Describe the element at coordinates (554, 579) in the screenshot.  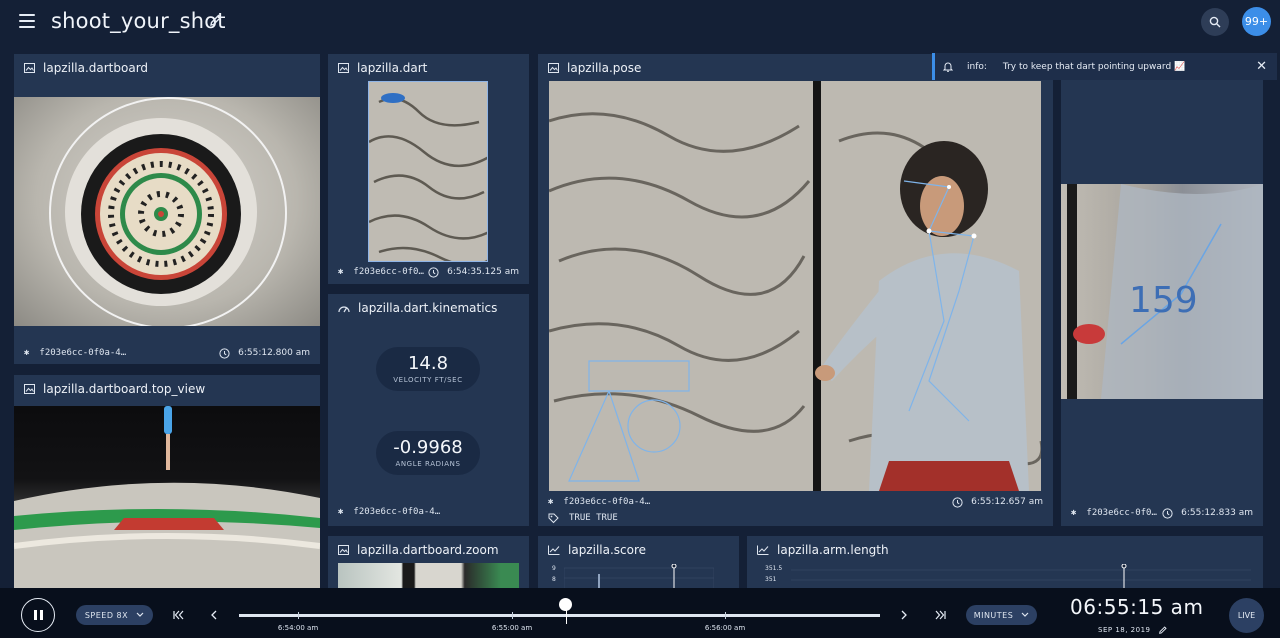
I see `y-tick-label: 8` at that location.